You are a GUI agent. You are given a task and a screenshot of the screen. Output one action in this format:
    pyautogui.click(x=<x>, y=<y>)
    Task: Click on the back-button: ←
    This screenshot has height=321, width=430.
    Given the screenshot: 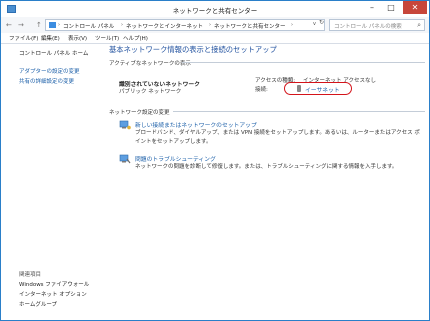 What is the action you would take?
    pyautogui.click(x=9, y=25)
    